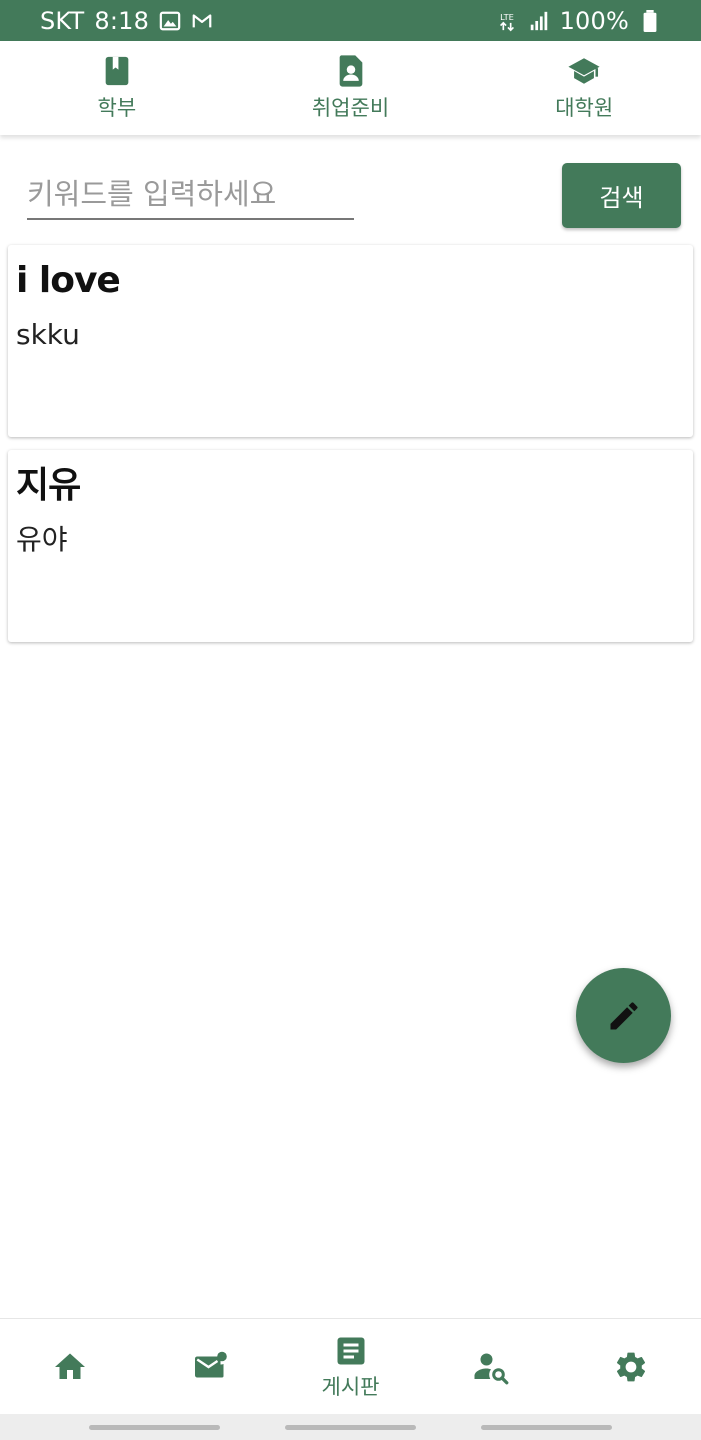 The width and height of the screenshot is (701, 1440). I want to click on nav-messages, so click(210, 1366).